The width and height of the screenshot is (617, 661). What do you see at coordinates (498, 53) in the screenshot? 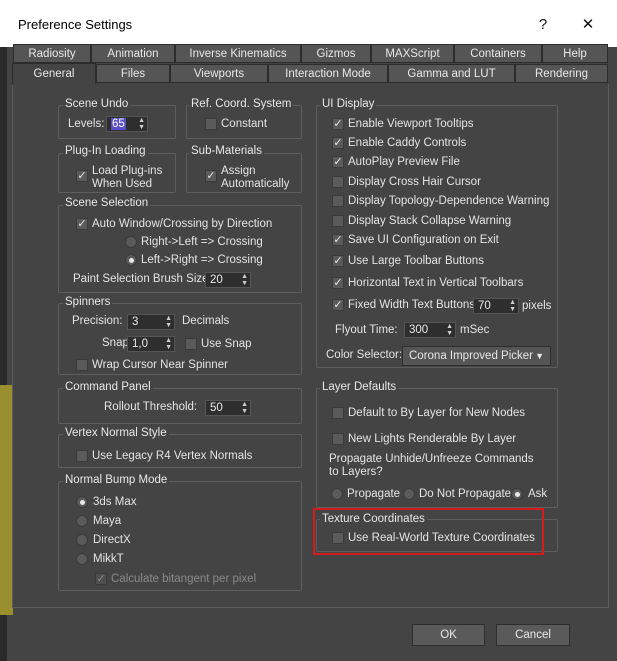
I see `tab-containers: Containers` at bounding box center [498, 53].